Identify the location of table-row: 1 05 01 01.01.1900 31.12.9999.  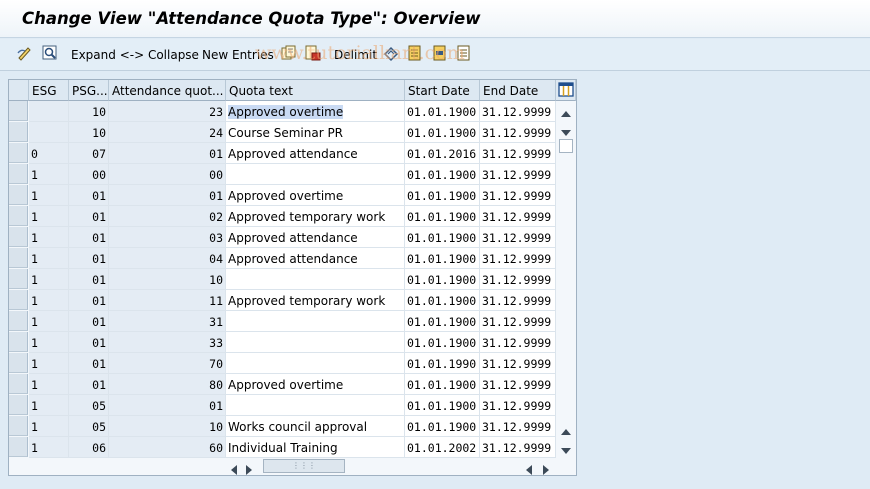
(282, 405).